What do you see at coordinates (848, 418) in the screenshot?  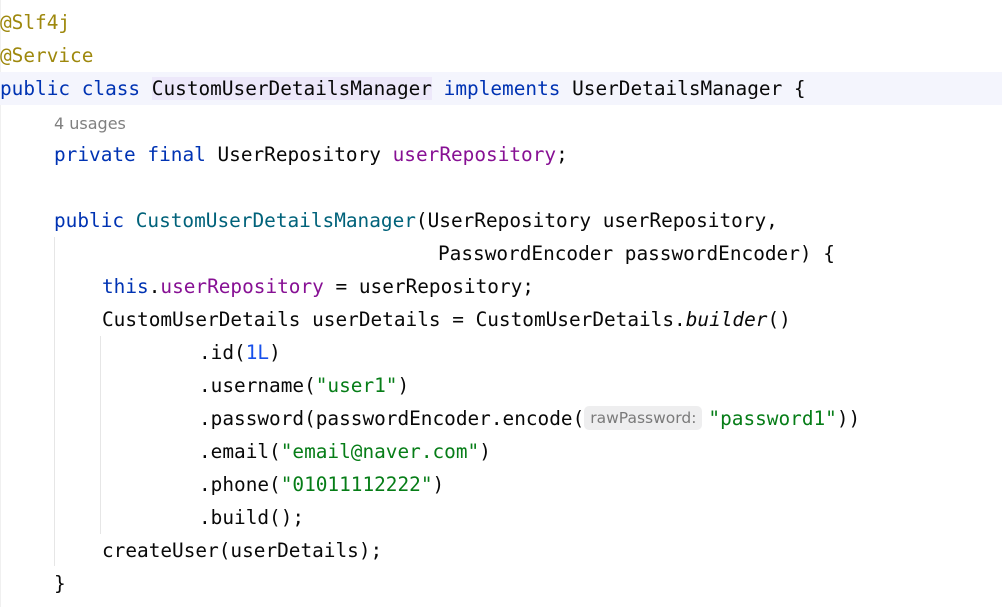 I see `password-close: ))` at bounding box center [848, 418].